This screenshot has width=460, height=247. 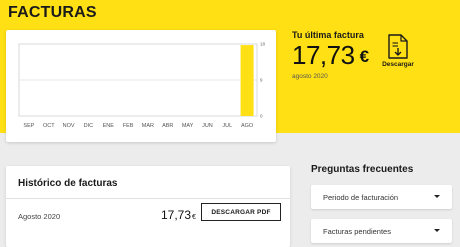 What do you see at coordinates (328, 35) in the screenshot?
I see `latest-invoice-label: Tu última factura` at bounding box center [328, 35].